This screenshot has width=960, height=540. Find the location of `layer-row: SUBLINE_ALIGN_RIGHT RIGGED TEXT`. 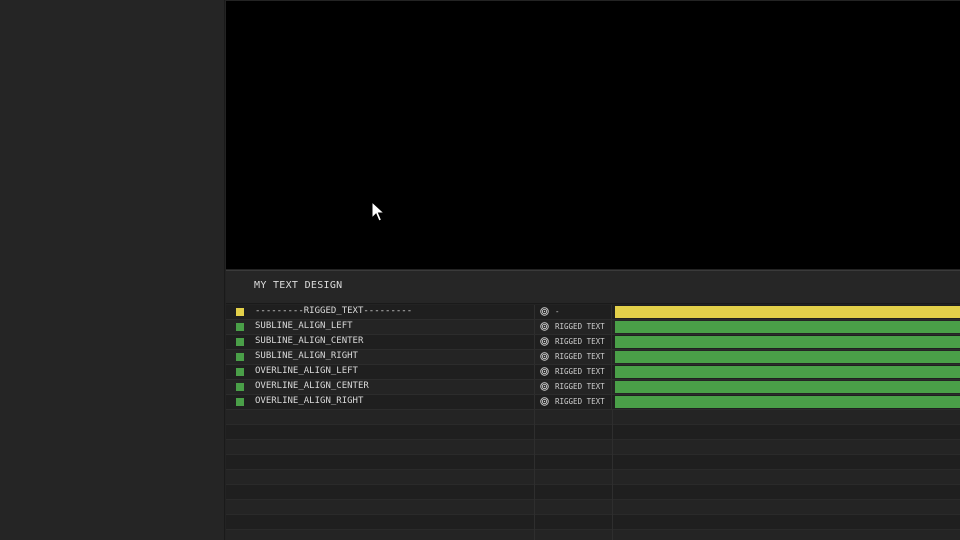

layer-row: SUBLINE_ALIGN_RIGHT RIGGED TEXT is located at coordinates (593, 357).